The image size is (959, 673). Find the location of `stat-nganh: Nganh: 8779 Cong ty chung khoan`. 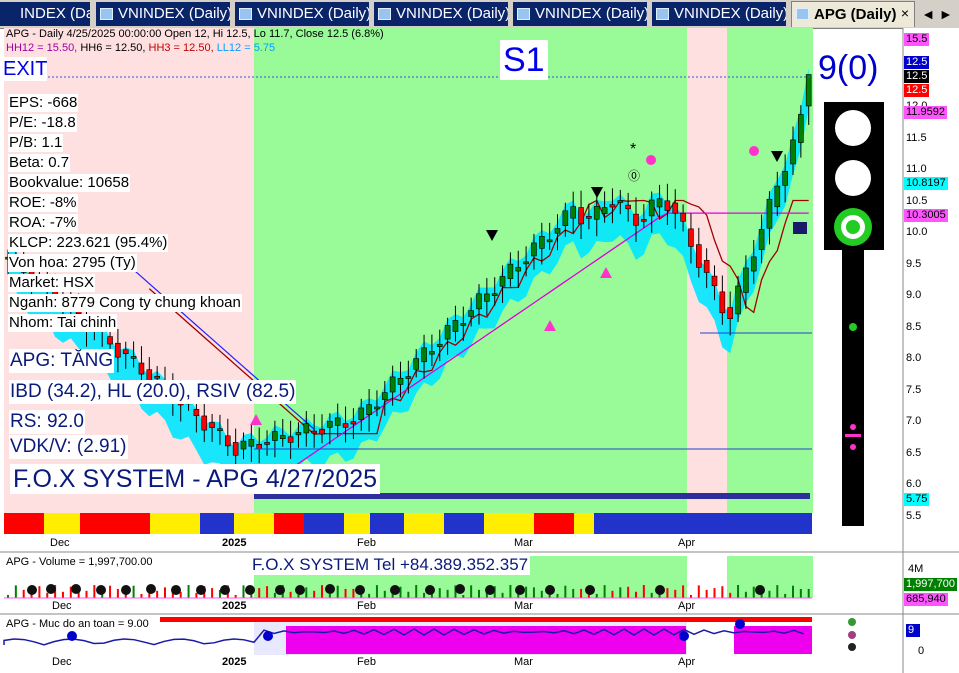

stat-nganh: Nganh: 8779 Cong ty chung khoan is located at coordinates (125, 303).